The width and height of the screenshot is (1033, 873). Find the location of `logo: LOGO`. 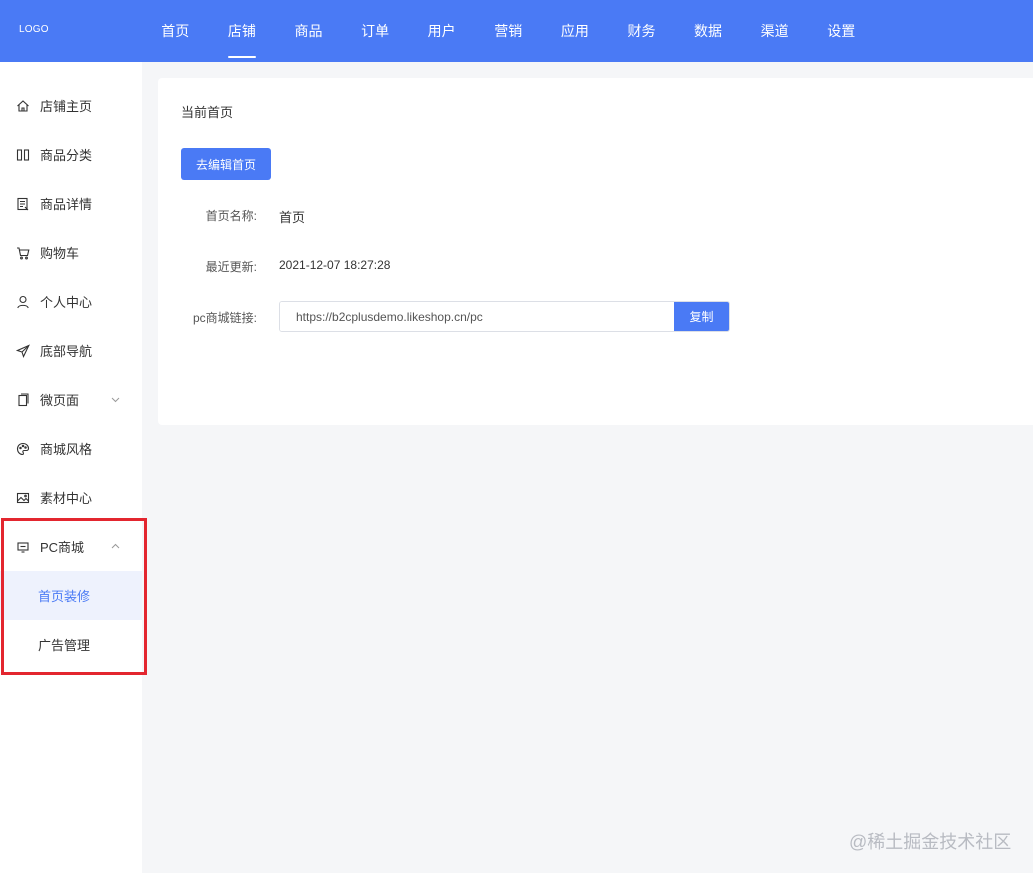

logo: LOGO is located at coordinates (34, 29).